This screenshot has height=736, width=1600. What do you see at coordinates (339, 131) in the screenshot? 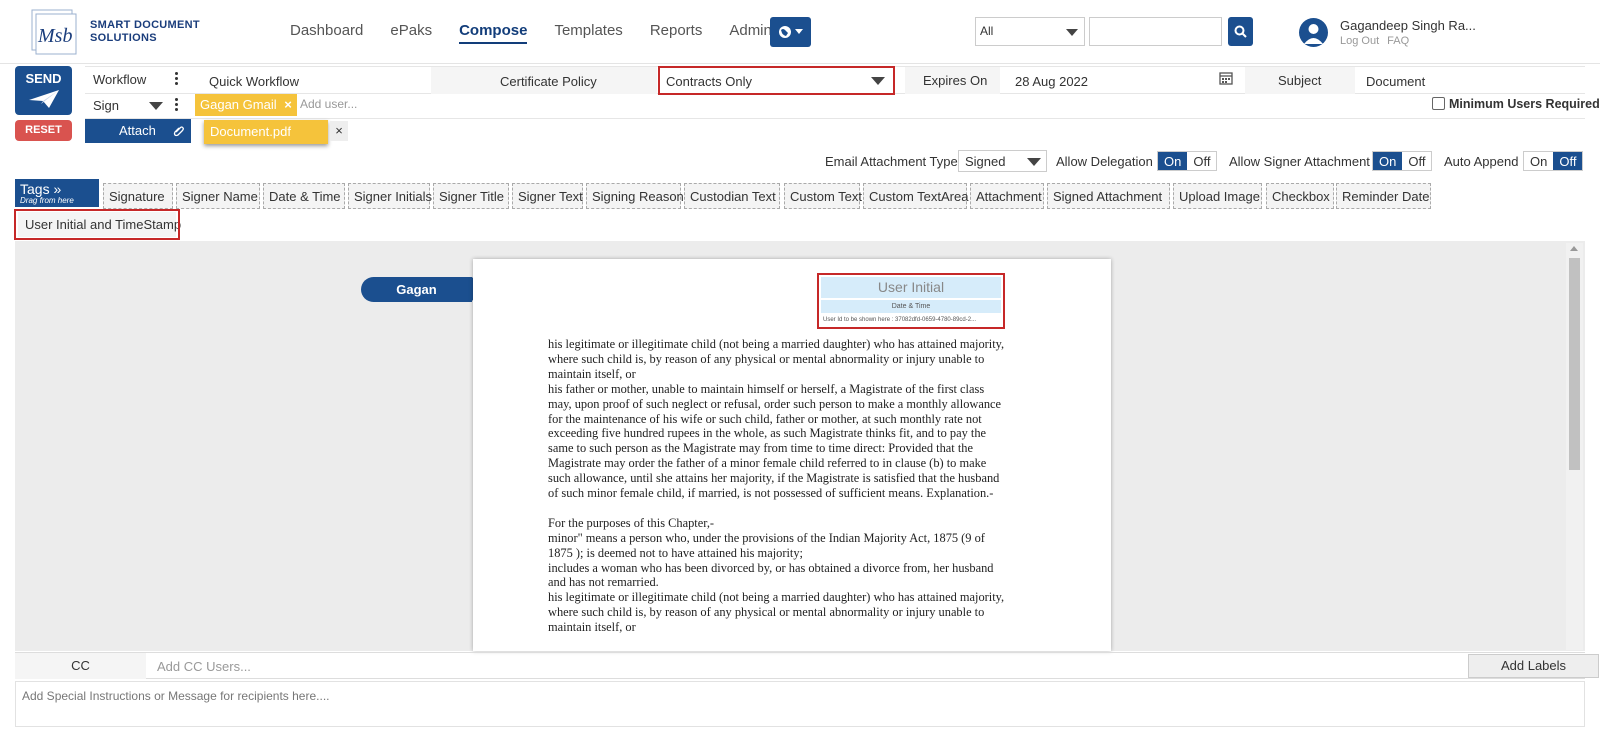
I see `remove-document-icon: ×` at bounding box center [339, 131].